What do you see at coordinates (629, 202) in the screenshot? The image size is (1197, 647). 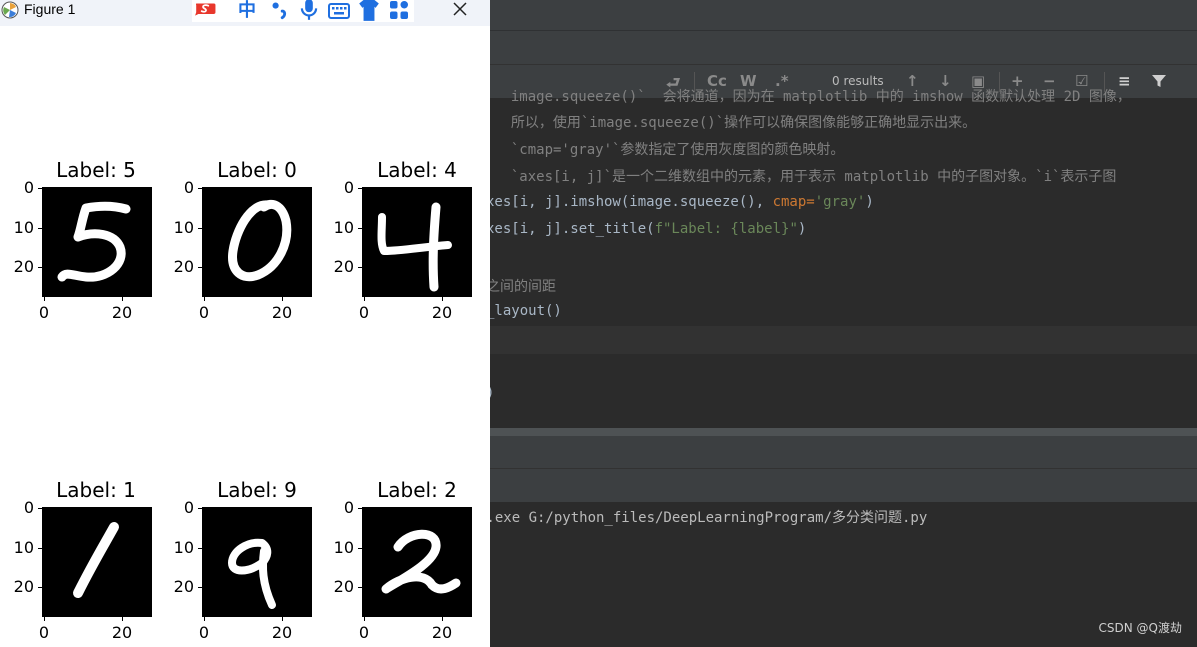 I see `code-text: xes[i, j].imshow(image.squeeze(),` at bounding box center [629, 202].